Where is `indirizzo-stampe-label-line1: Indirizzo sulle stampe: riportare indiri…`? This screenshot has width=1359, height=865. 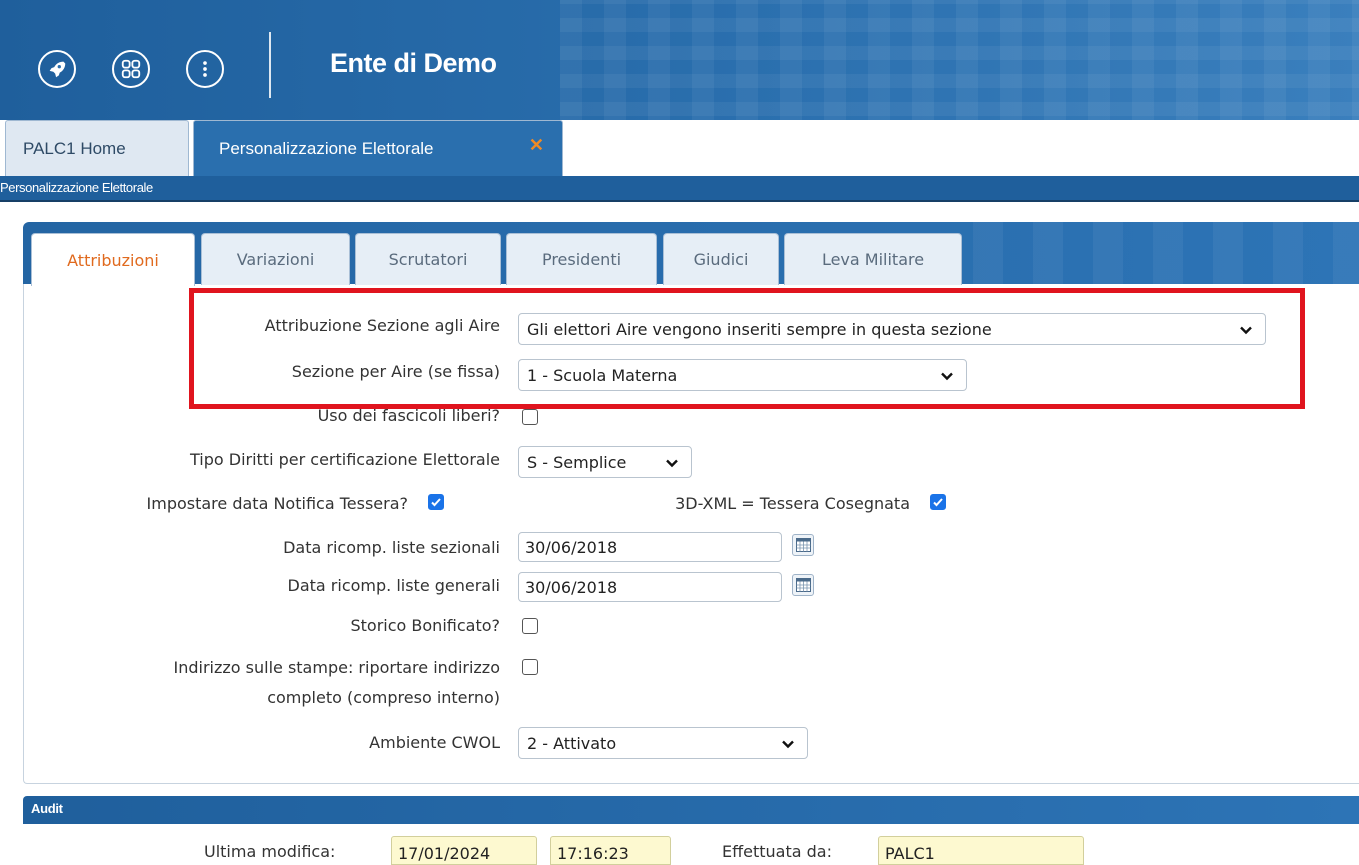 indirizzo-stampe-label-line1: Indirizzo sulle stampe: riportare indiri… is located at coordinates (336, 667).